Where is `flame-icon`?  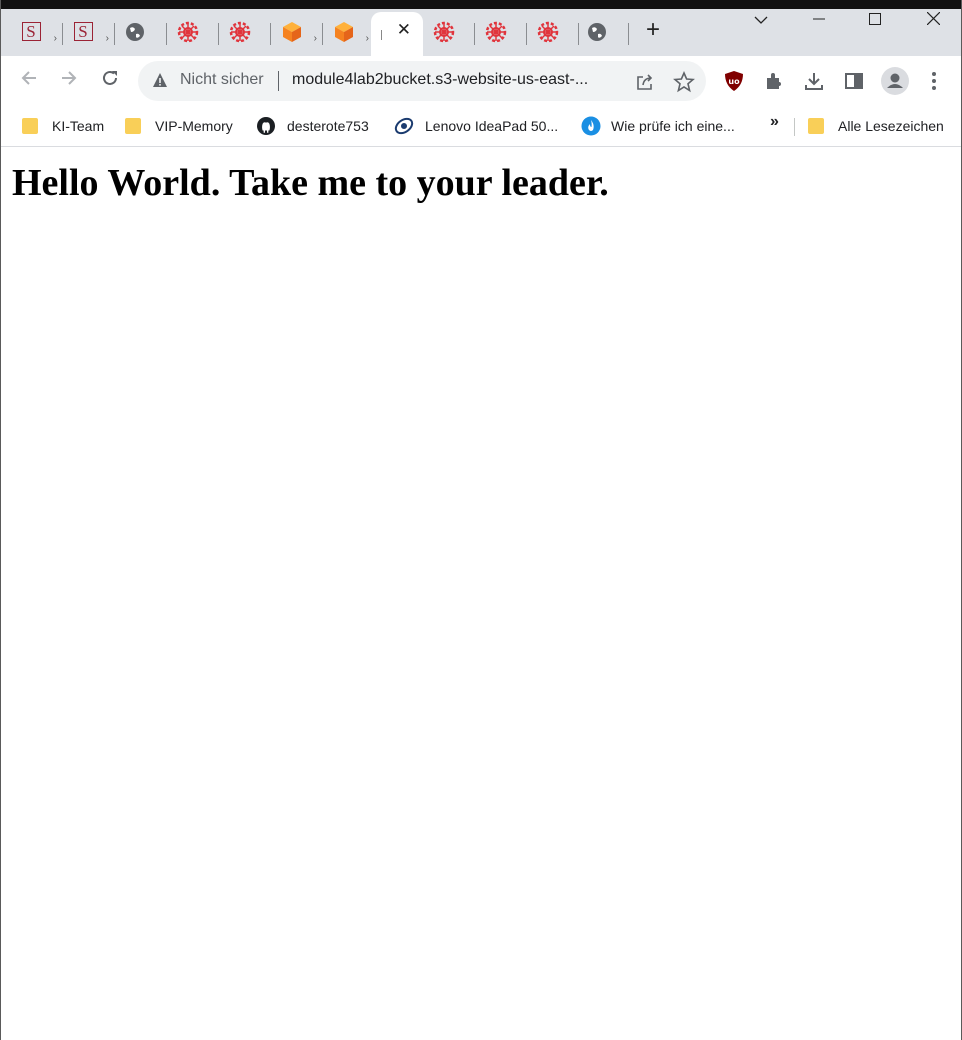
flame-icon is located at coordinates (591, 126).